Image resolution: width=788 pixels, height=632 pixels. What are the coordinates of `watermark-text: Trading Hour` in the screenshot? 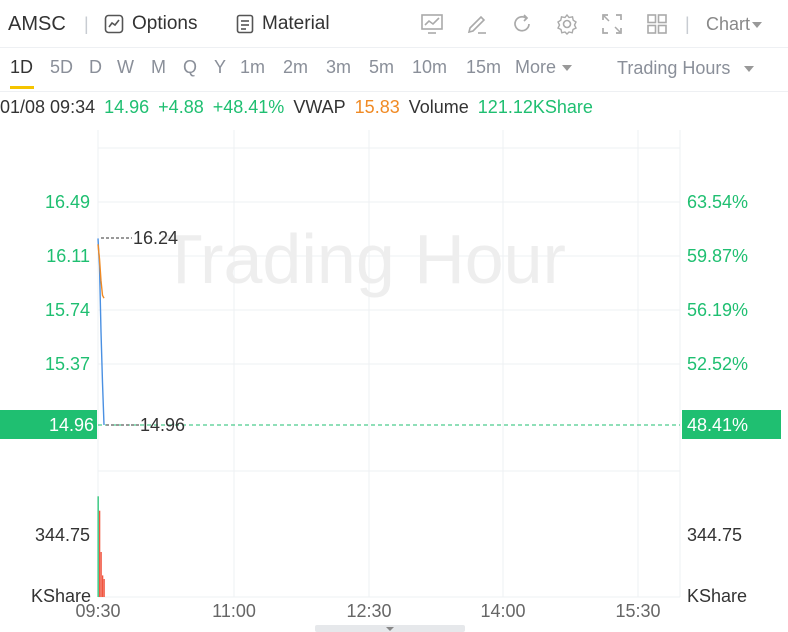 It's located at (363, 259).